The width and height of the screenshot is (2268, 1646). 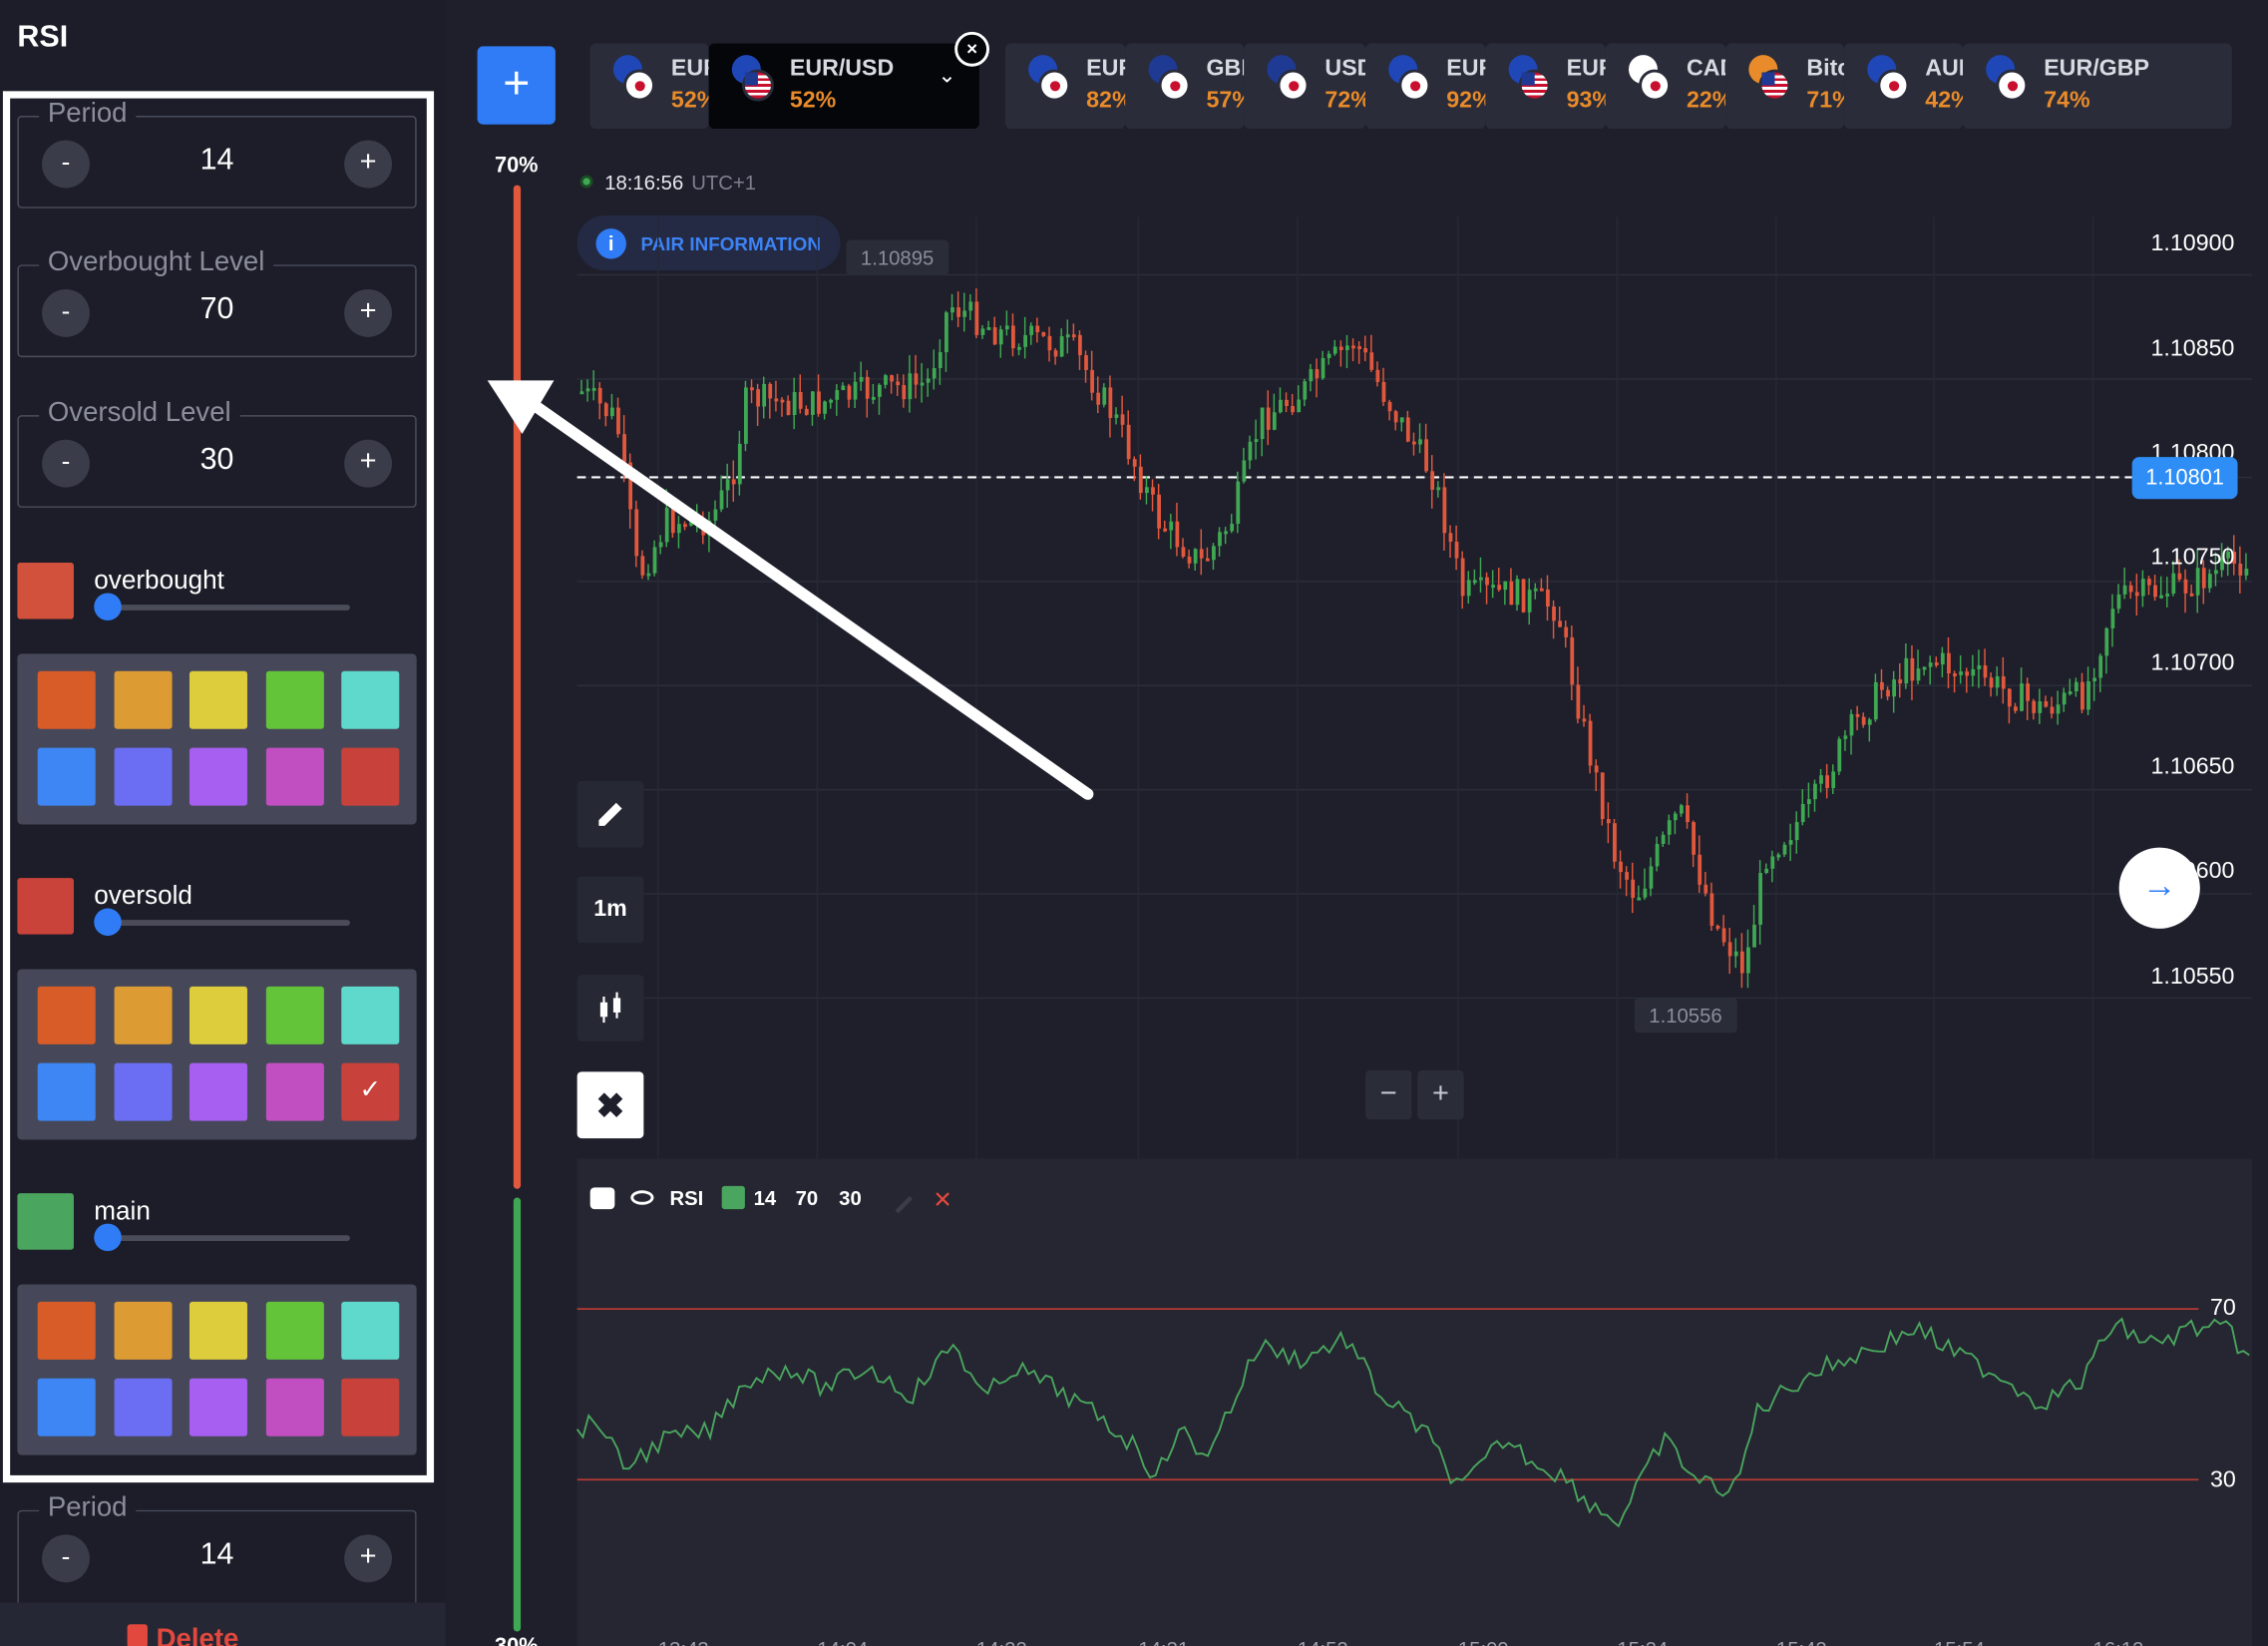 What do you see at coordinates (1163, 1641) in the screenshot?
I see `x-axis-tick: 14:31` at bounding box center [1163, 1641].